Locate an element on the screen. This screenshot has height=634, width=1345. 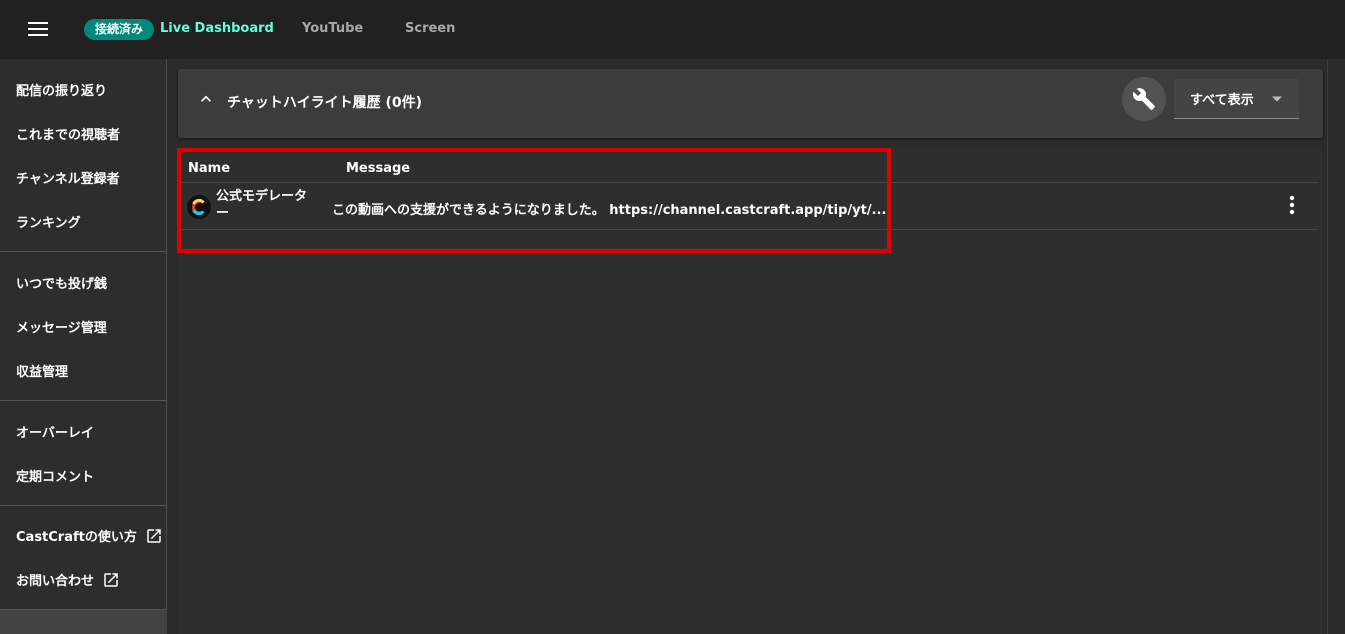
sidebar-item-label: 収益管理 is located at coordinates (42, 372).